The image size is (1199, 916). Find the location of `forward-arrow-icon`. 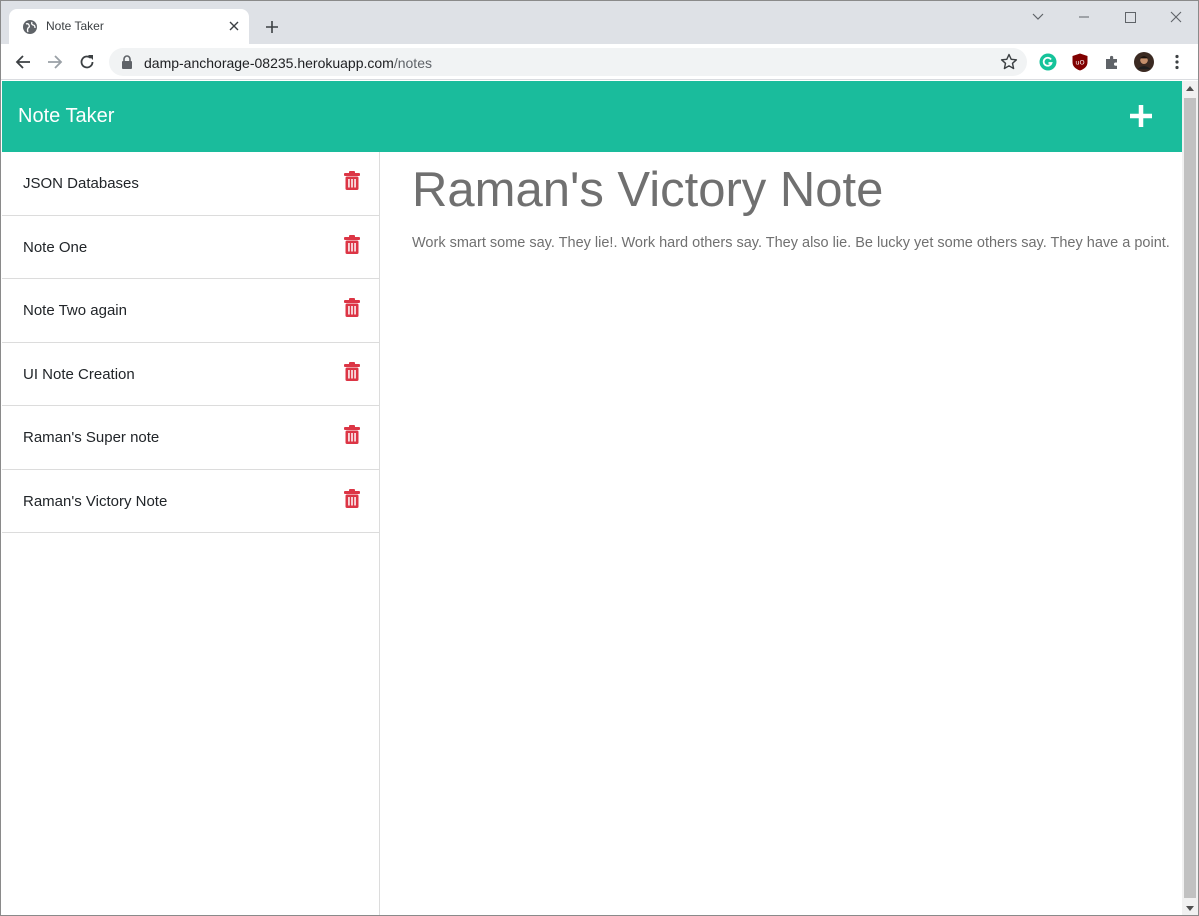

forward-arrow-icon is located at coordinates (55, 62).